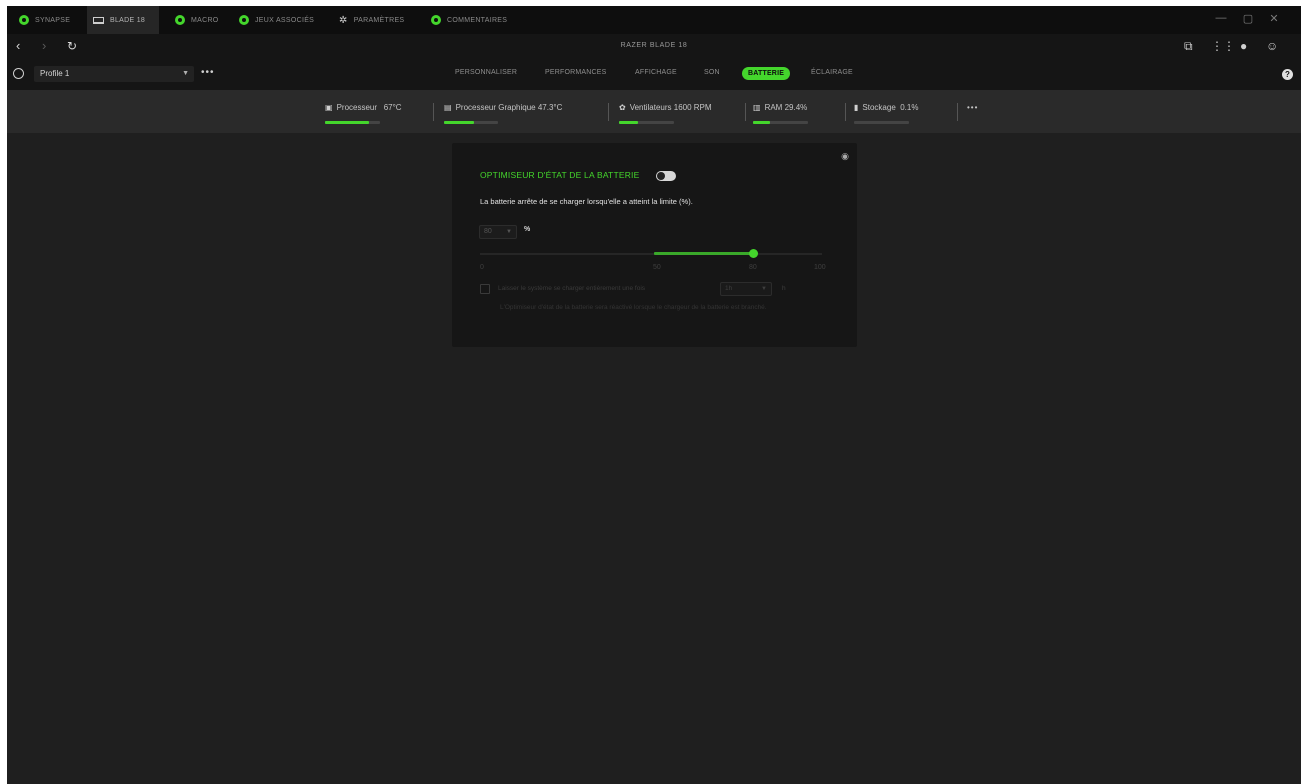 The image size is (1301, 784). What do you see at coordinates (244, 20) in the screenshot?
I see `gamepad-icon` at bounding box center [244, 20].